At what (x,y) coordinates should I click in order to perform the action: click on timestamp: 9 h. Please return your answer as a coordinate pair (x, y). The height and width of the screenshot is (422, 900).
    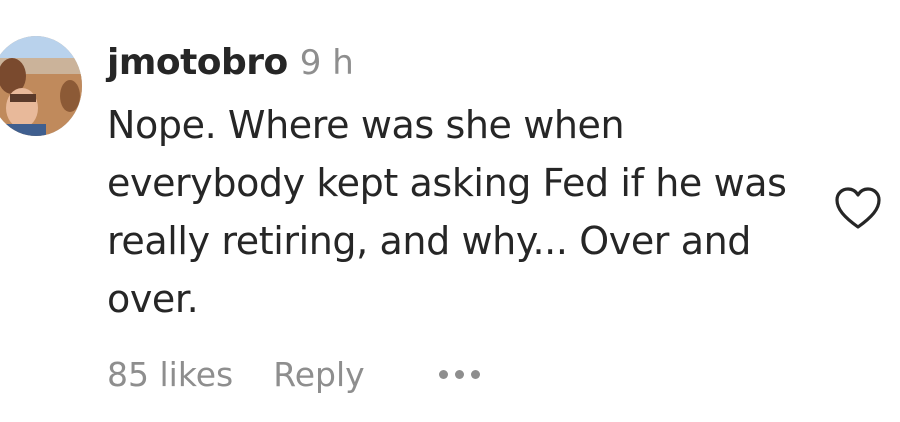
    Looking at the image, I should click on (327, 63).